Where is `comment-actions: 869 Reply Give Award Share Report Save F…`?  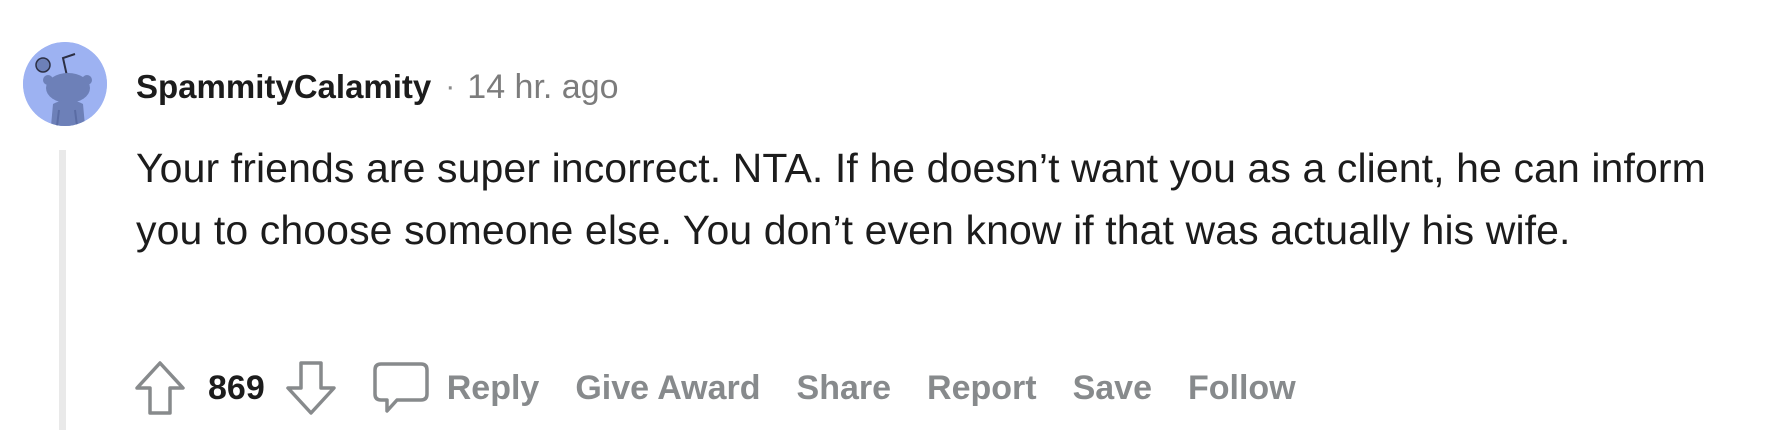 comment-actions: 869 Reply Give Award Share Report Save F… is located at coordinates (713, 388).